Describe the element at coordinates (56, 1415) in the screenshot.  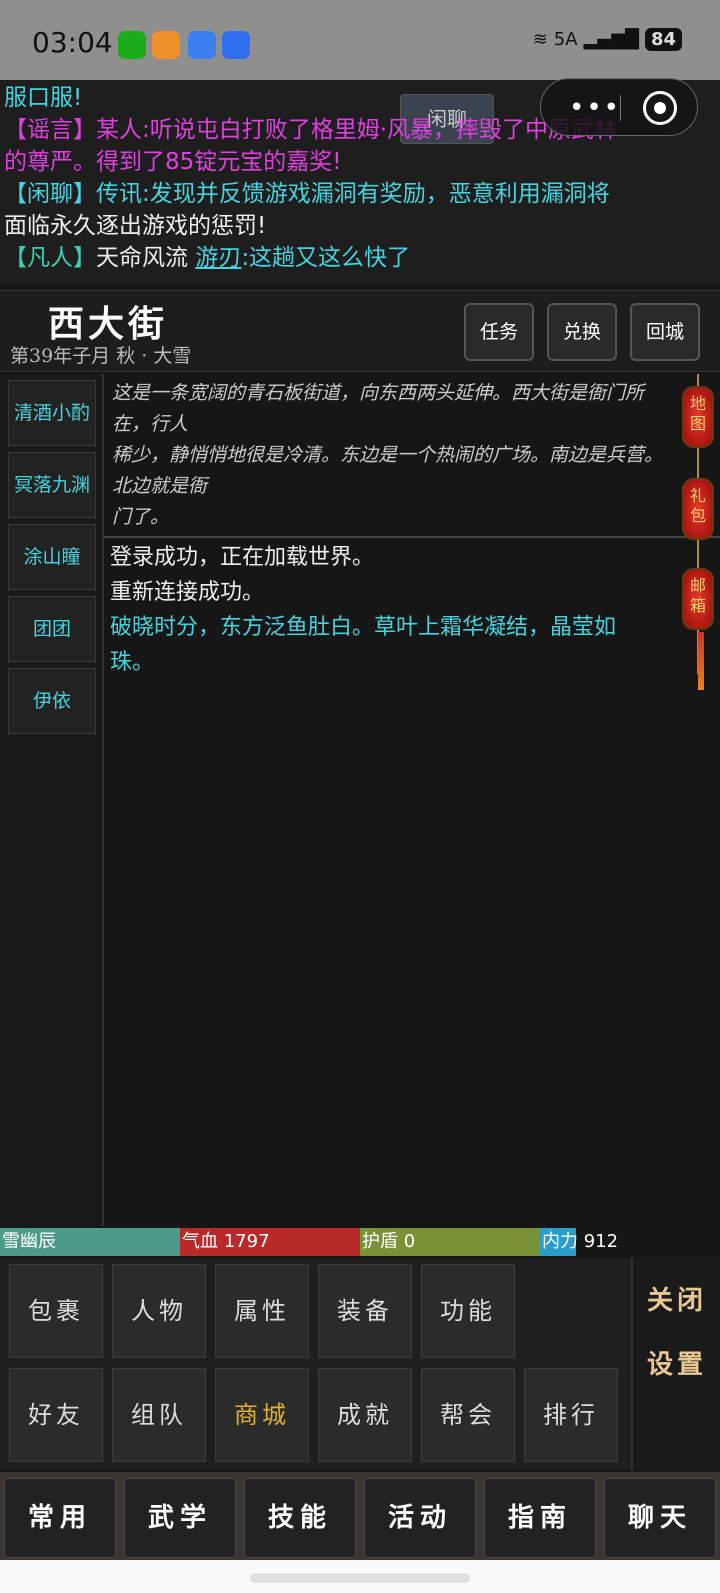
I see `friends-button: 好友` at that location.